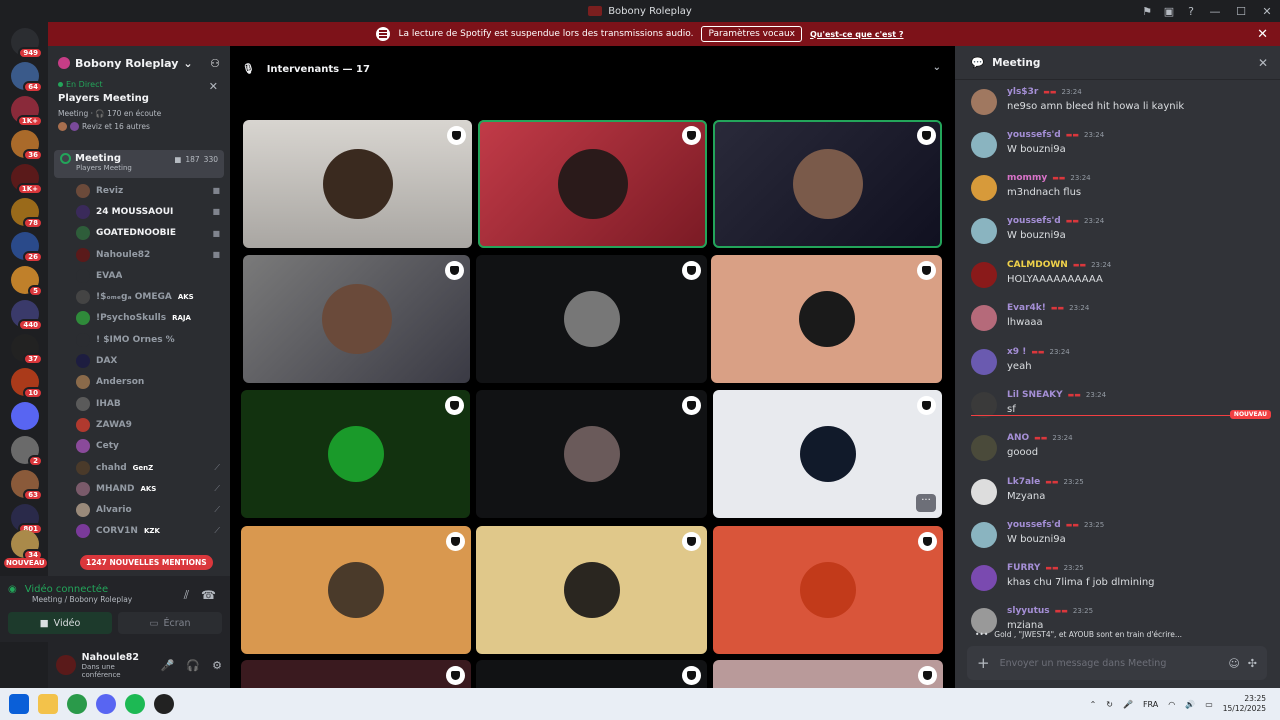  Describe the element at coordinates (1109, 704) in the screenshot. I see `refresh-icon: ↻` at that location.